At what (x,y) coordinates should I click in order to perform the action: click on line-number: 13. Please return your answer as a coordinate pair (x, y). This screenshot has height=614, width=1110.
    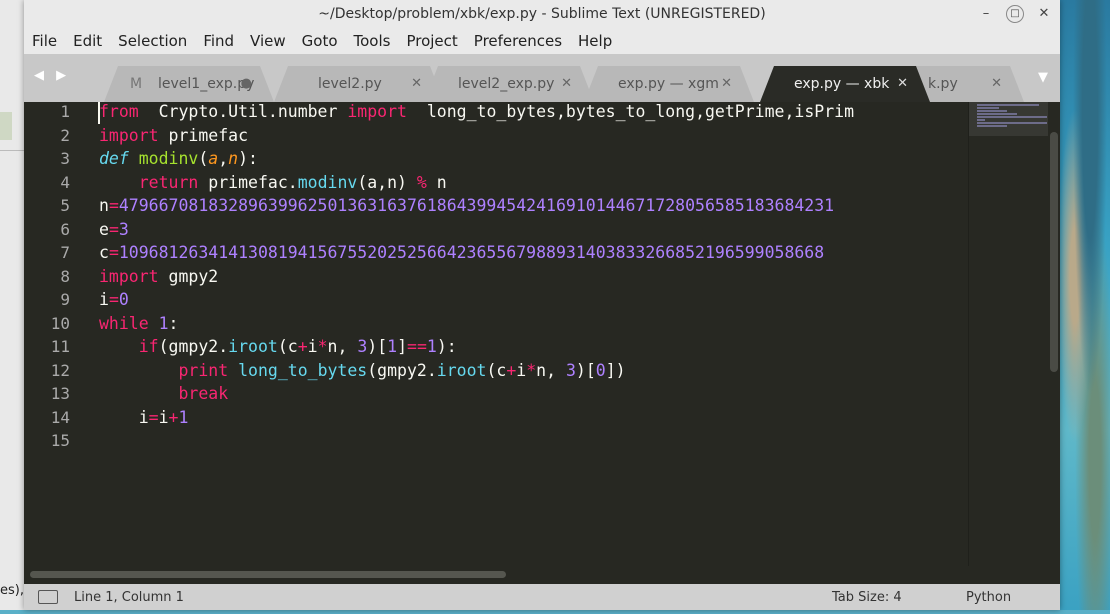
    Looking at the image, I should click on (60, 393).